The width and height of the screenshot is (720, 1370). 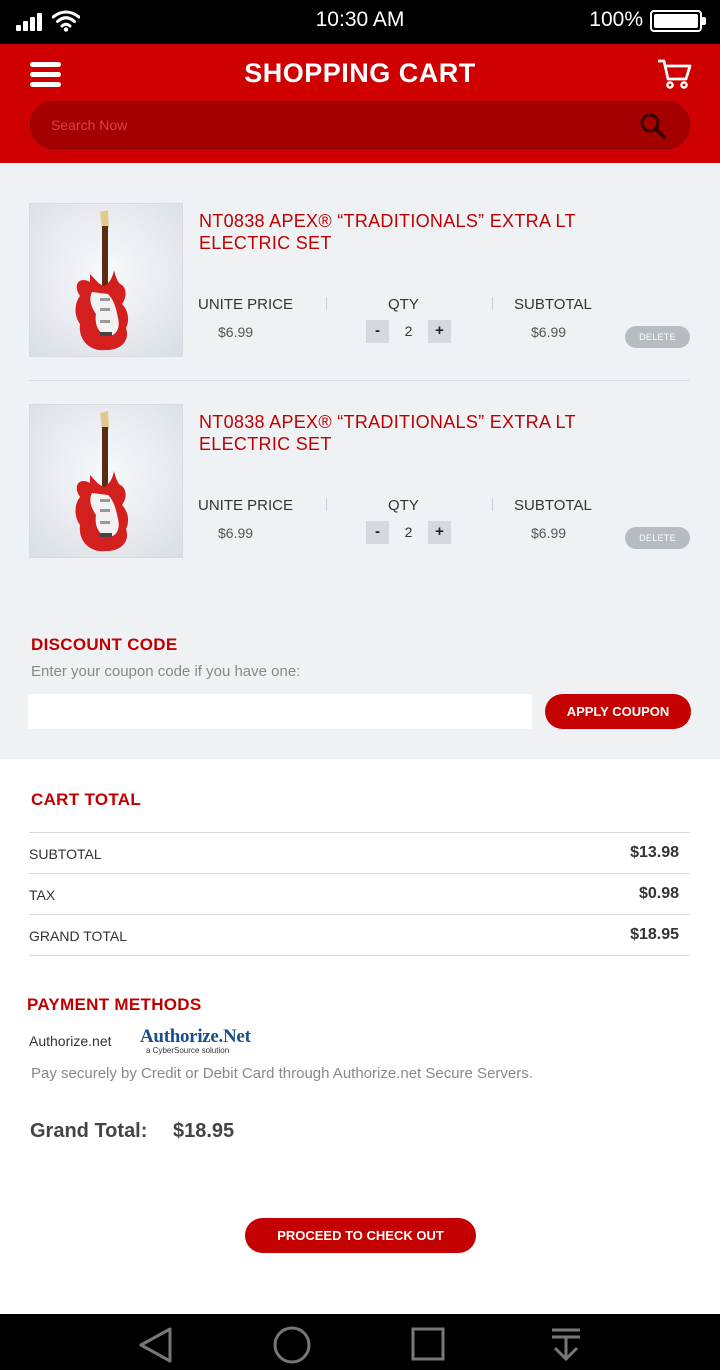 I want to click on payment-method-name: Authorize.net, so click(x=70, y=1041).